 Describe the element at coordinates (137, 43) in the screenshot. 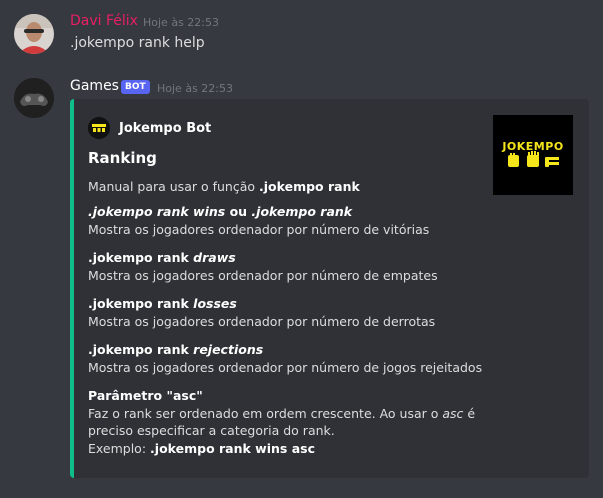

I see `message-content: .jokempo rank help` at that location.